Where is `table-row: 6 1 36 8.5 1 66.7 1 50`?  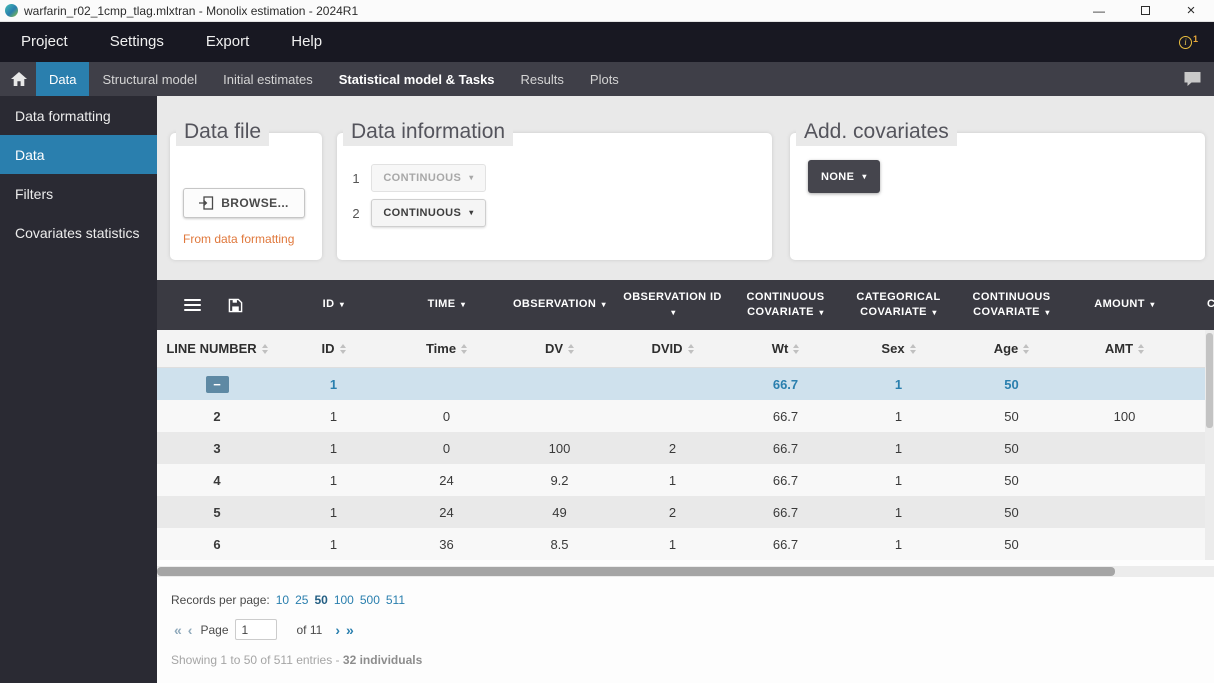 table-row: 6 1 36 8.5 1 66.7 1 50 is located at coordinates (685, 544).